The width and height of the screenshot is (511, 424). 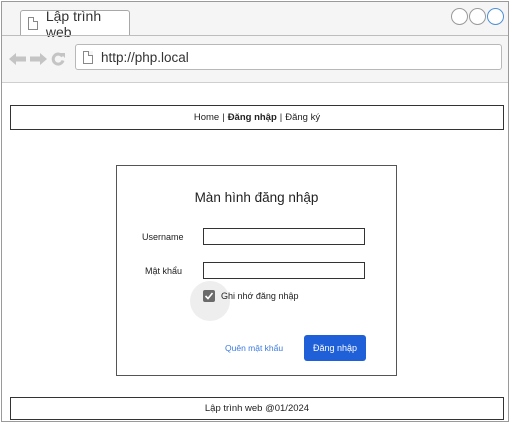 I want to click on nav-home-link: Home, so click(x=206, y=117).